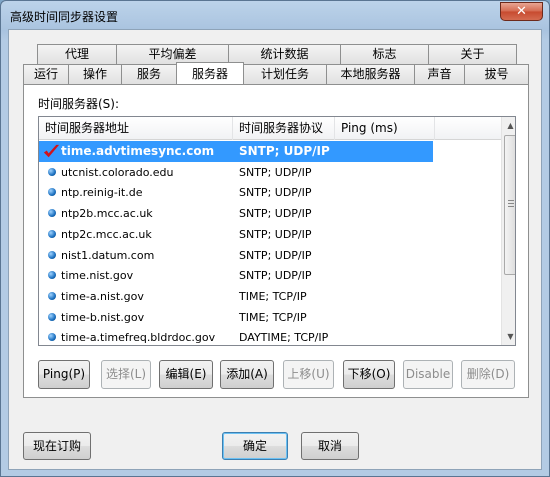  I want to click on server-address: utcnist.colorado.edu, so click(117, 172).